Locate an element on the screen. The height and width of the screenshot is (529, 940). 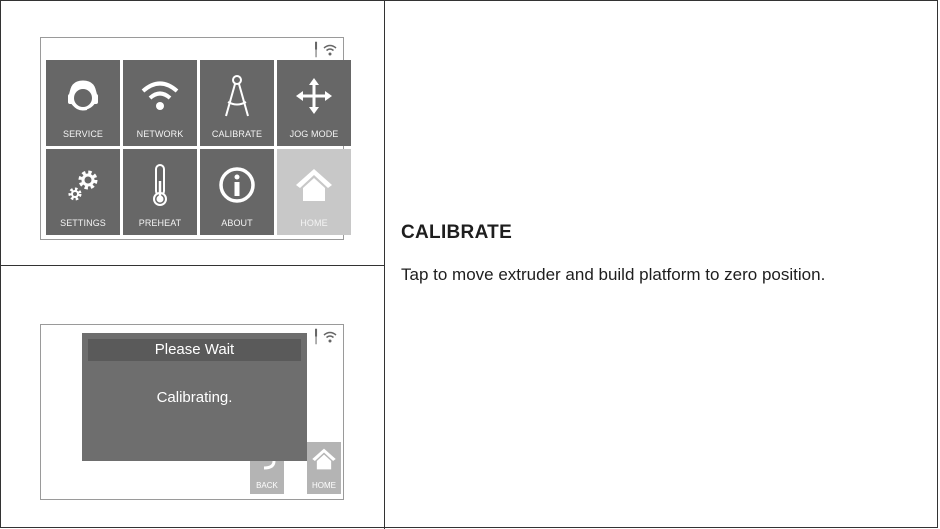
compass-icon is located at coordinates (237, 96).